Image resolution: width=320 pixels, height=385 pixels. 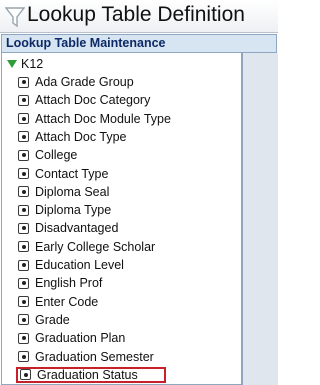 What do you see at coordinates (260, 219) in the screenshot?
I see `detail-pane` at bounding box center [260, 219].